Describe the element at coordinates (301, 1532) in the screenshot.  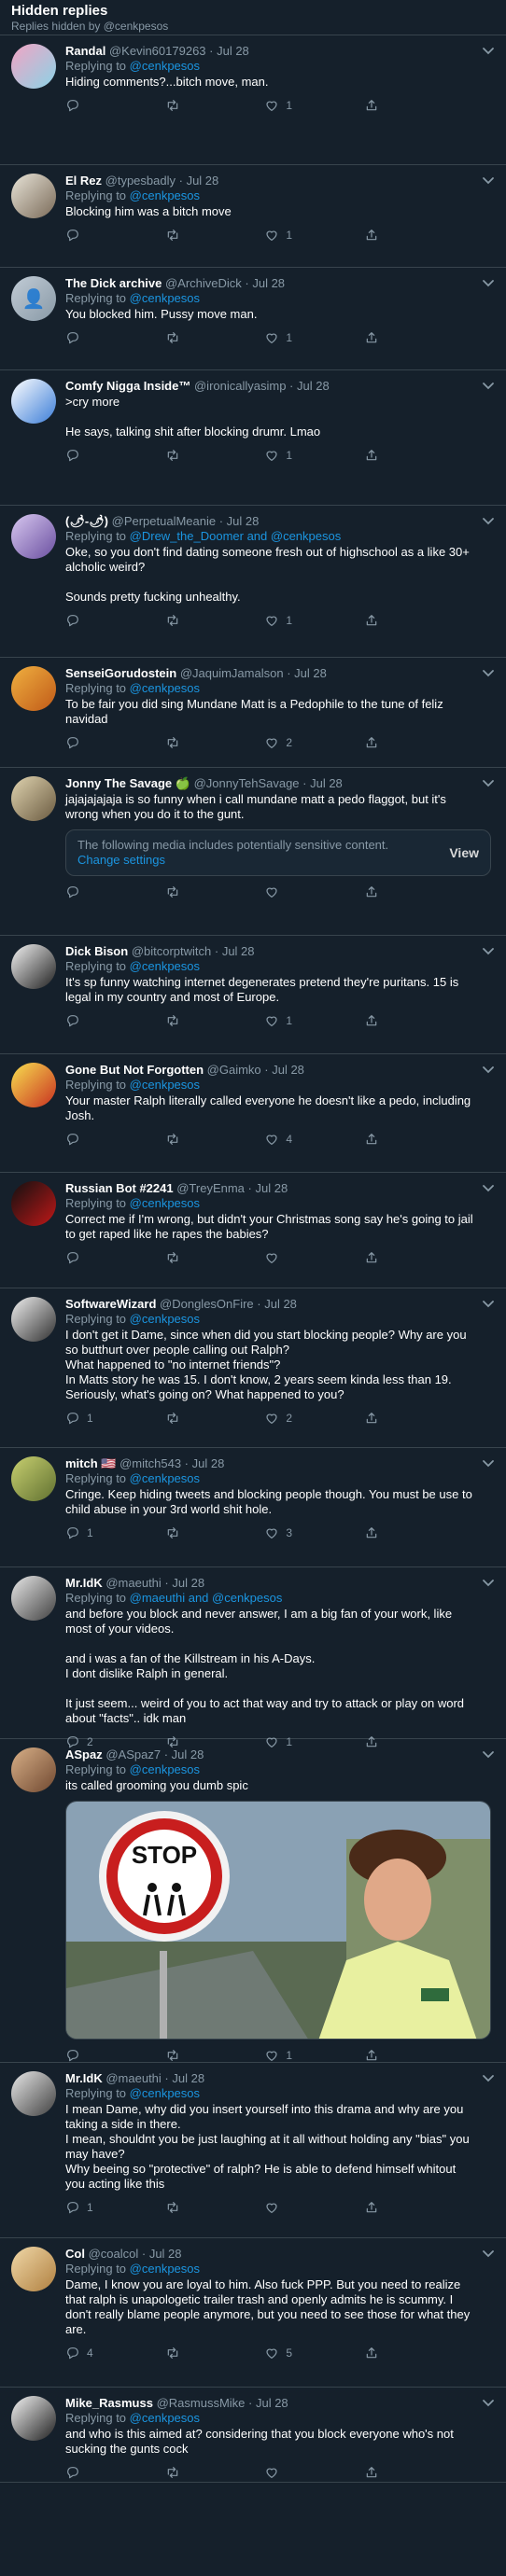
I see `like-action: 3` at that location.